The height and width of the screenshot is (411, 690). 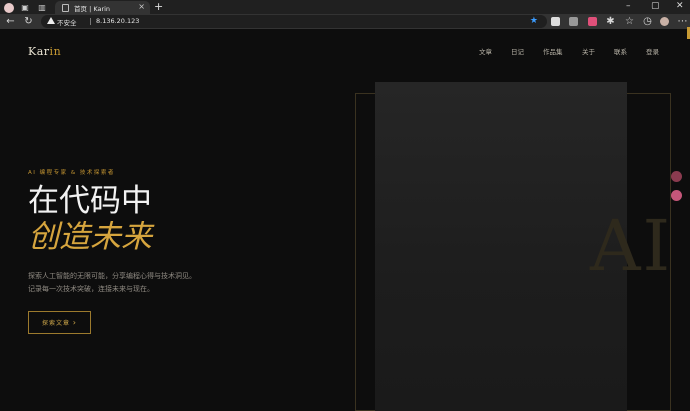 What do you see at coordinates (682, 21) in the screenshot?
I see `more-menu-icon: ⋯` at bounding box center [682, 21].